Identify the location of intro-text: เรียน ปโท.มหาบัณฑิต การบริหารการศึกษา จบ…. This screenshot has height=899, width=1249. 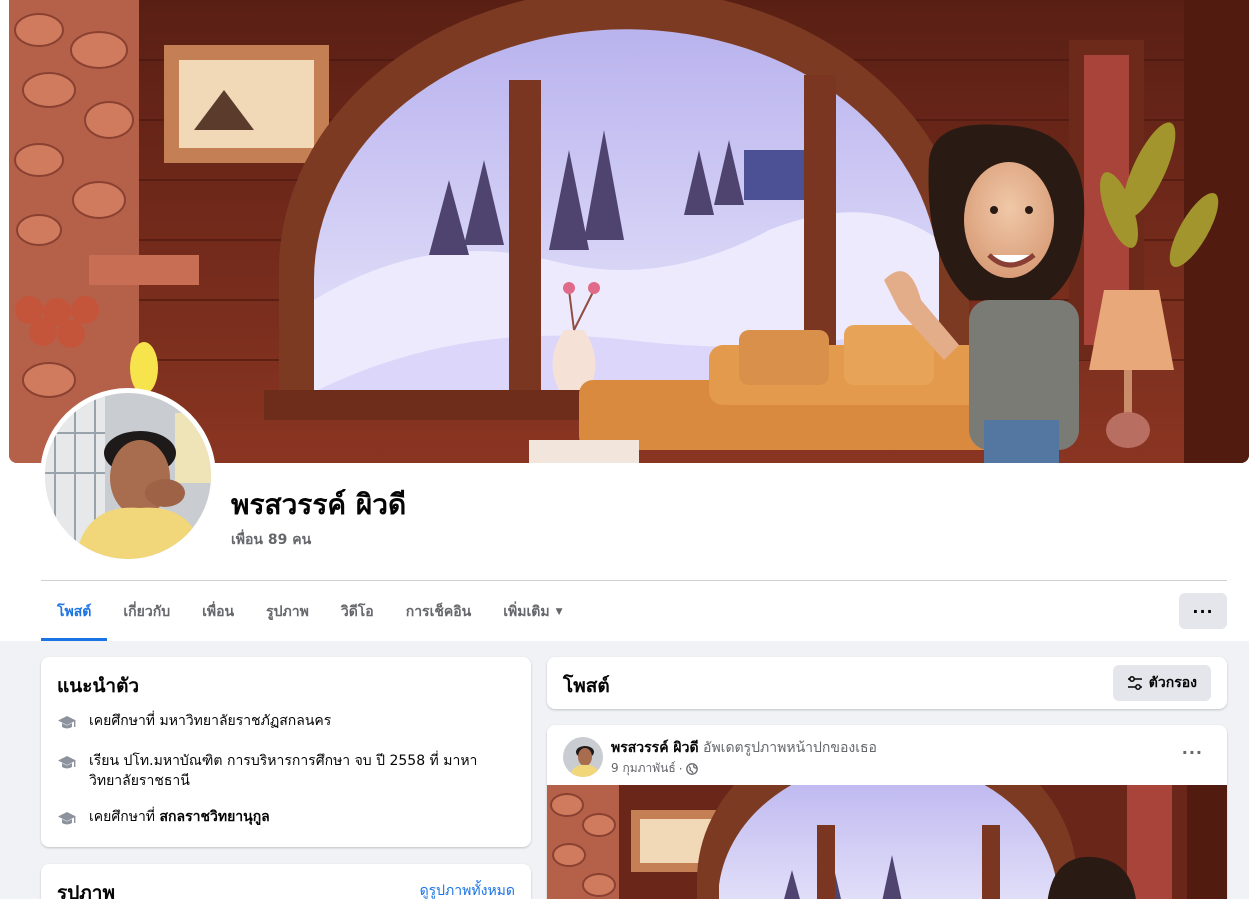
(283, 761).